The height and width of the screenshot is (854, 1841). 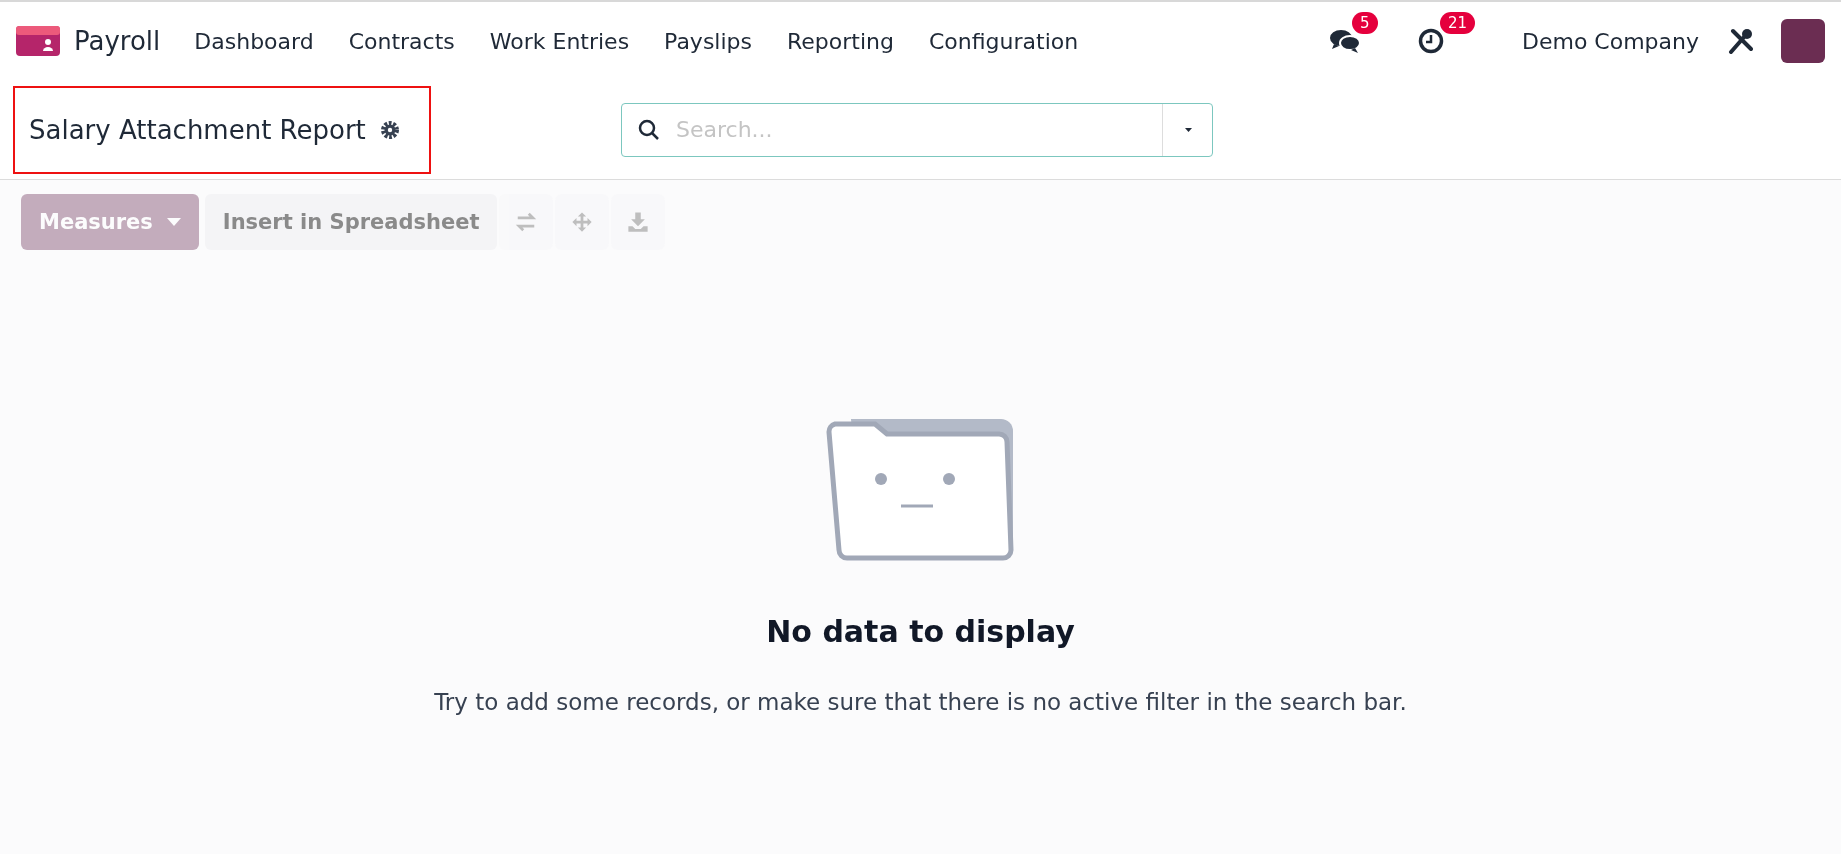 I want to click on download-icon, so click(x=638, y=222).